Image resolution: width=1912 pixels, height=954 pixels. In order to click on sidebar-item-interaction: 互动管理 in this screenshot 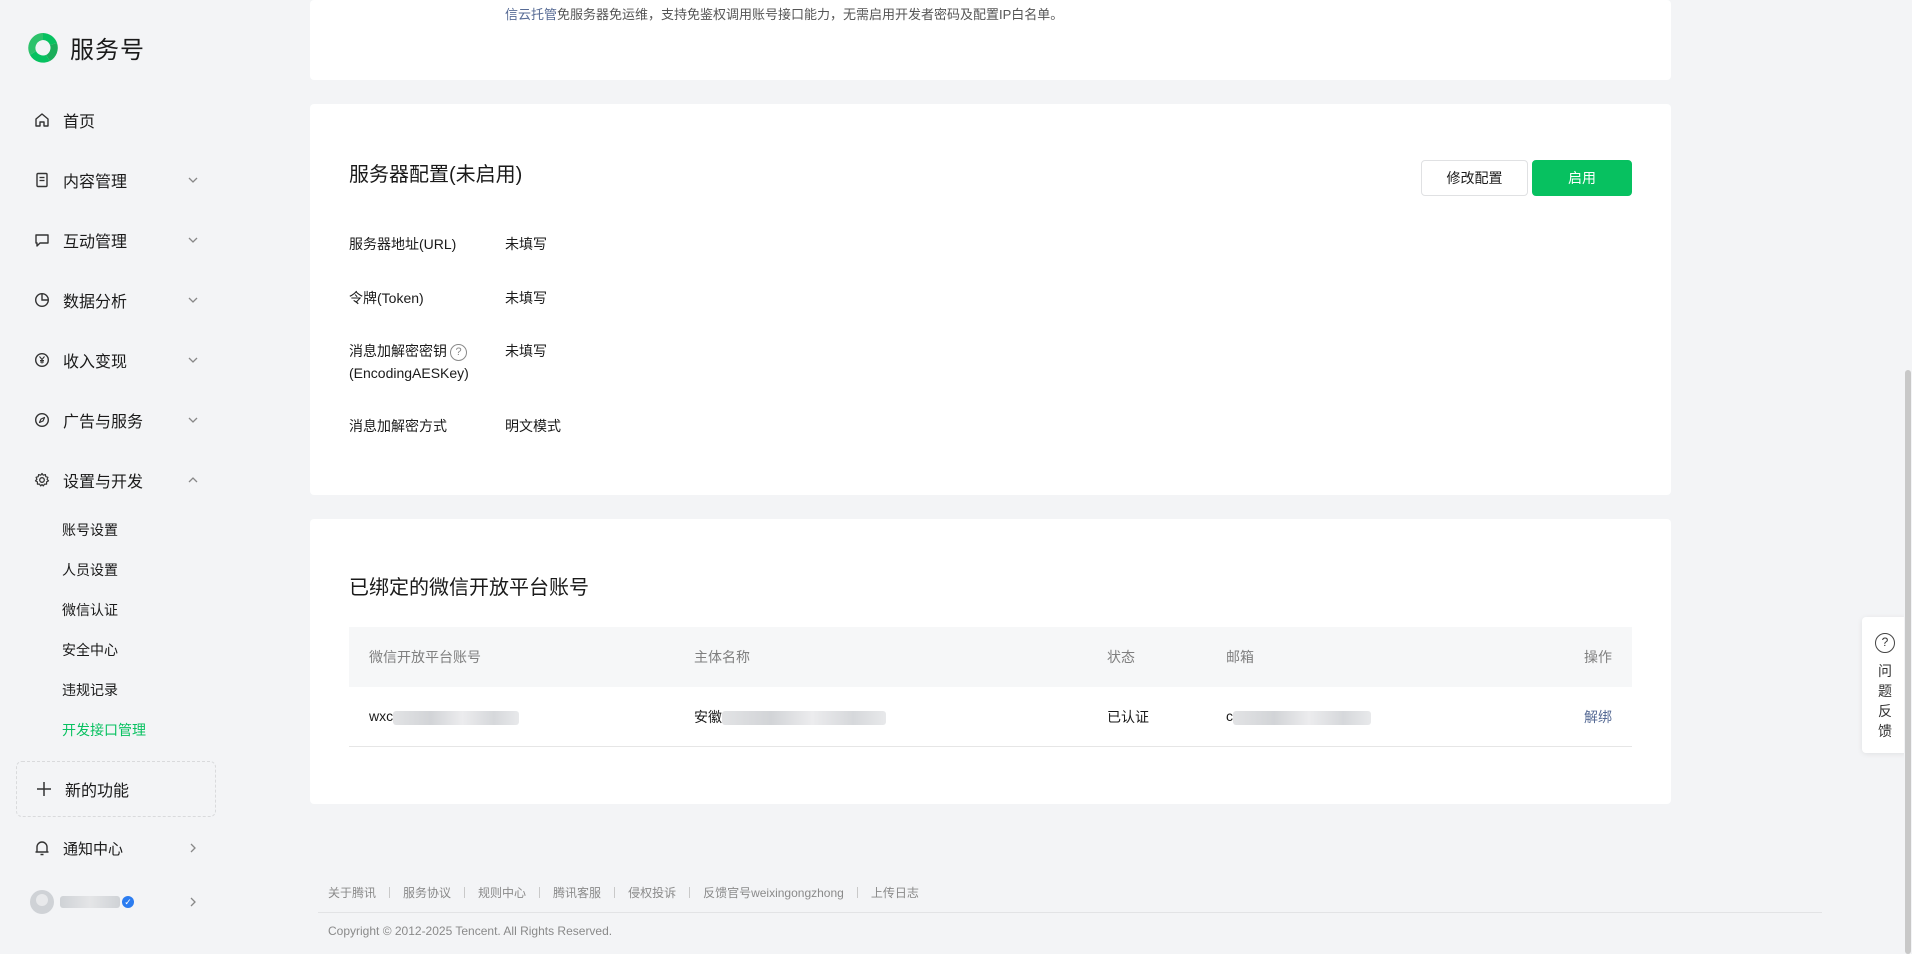, I will do `click(116, 240)`.